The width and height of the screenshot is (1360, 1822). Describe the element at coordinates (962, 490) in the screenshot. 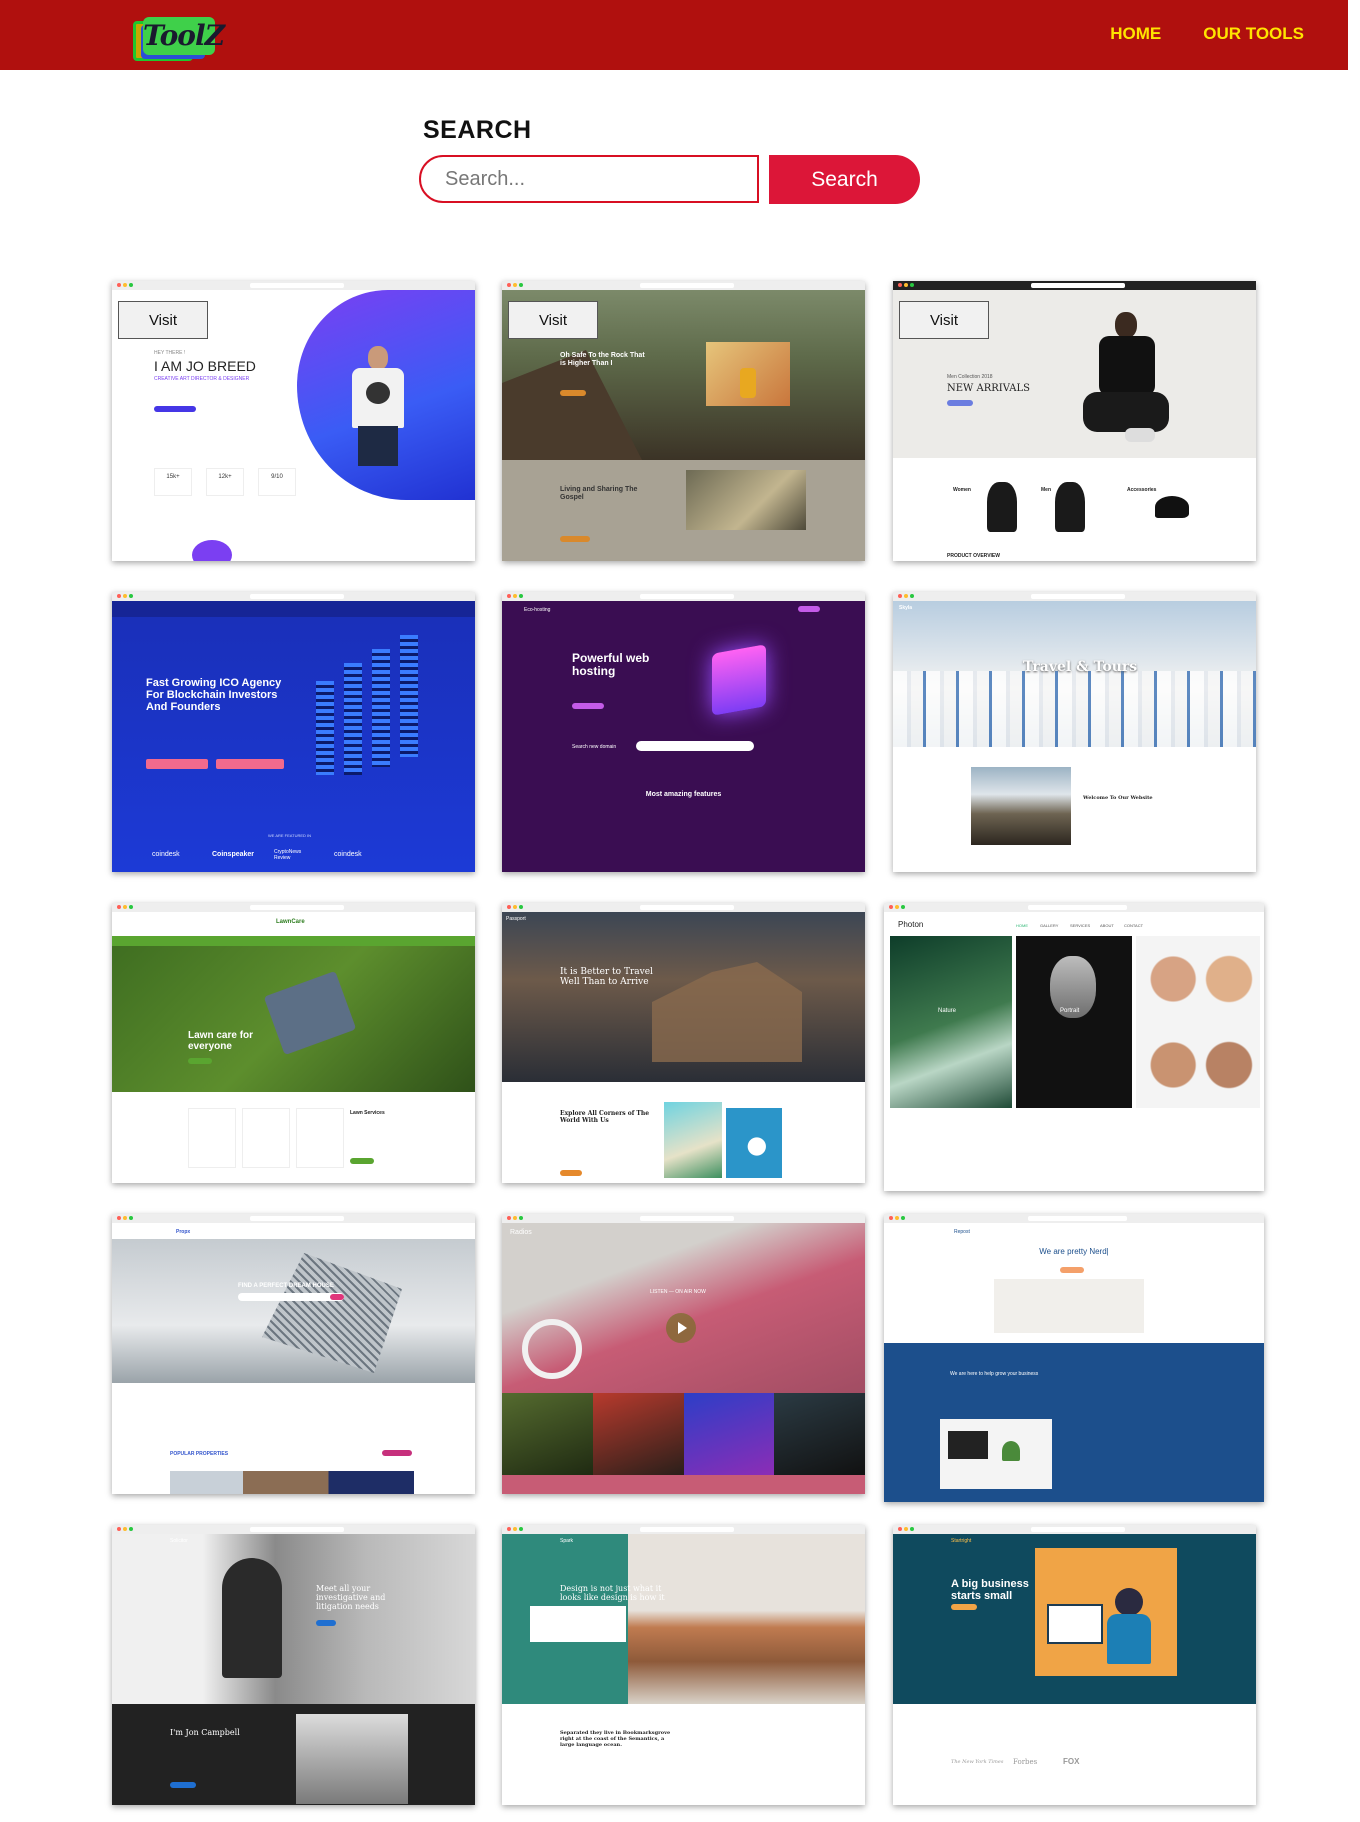

I see `category-women: Women` at that location.